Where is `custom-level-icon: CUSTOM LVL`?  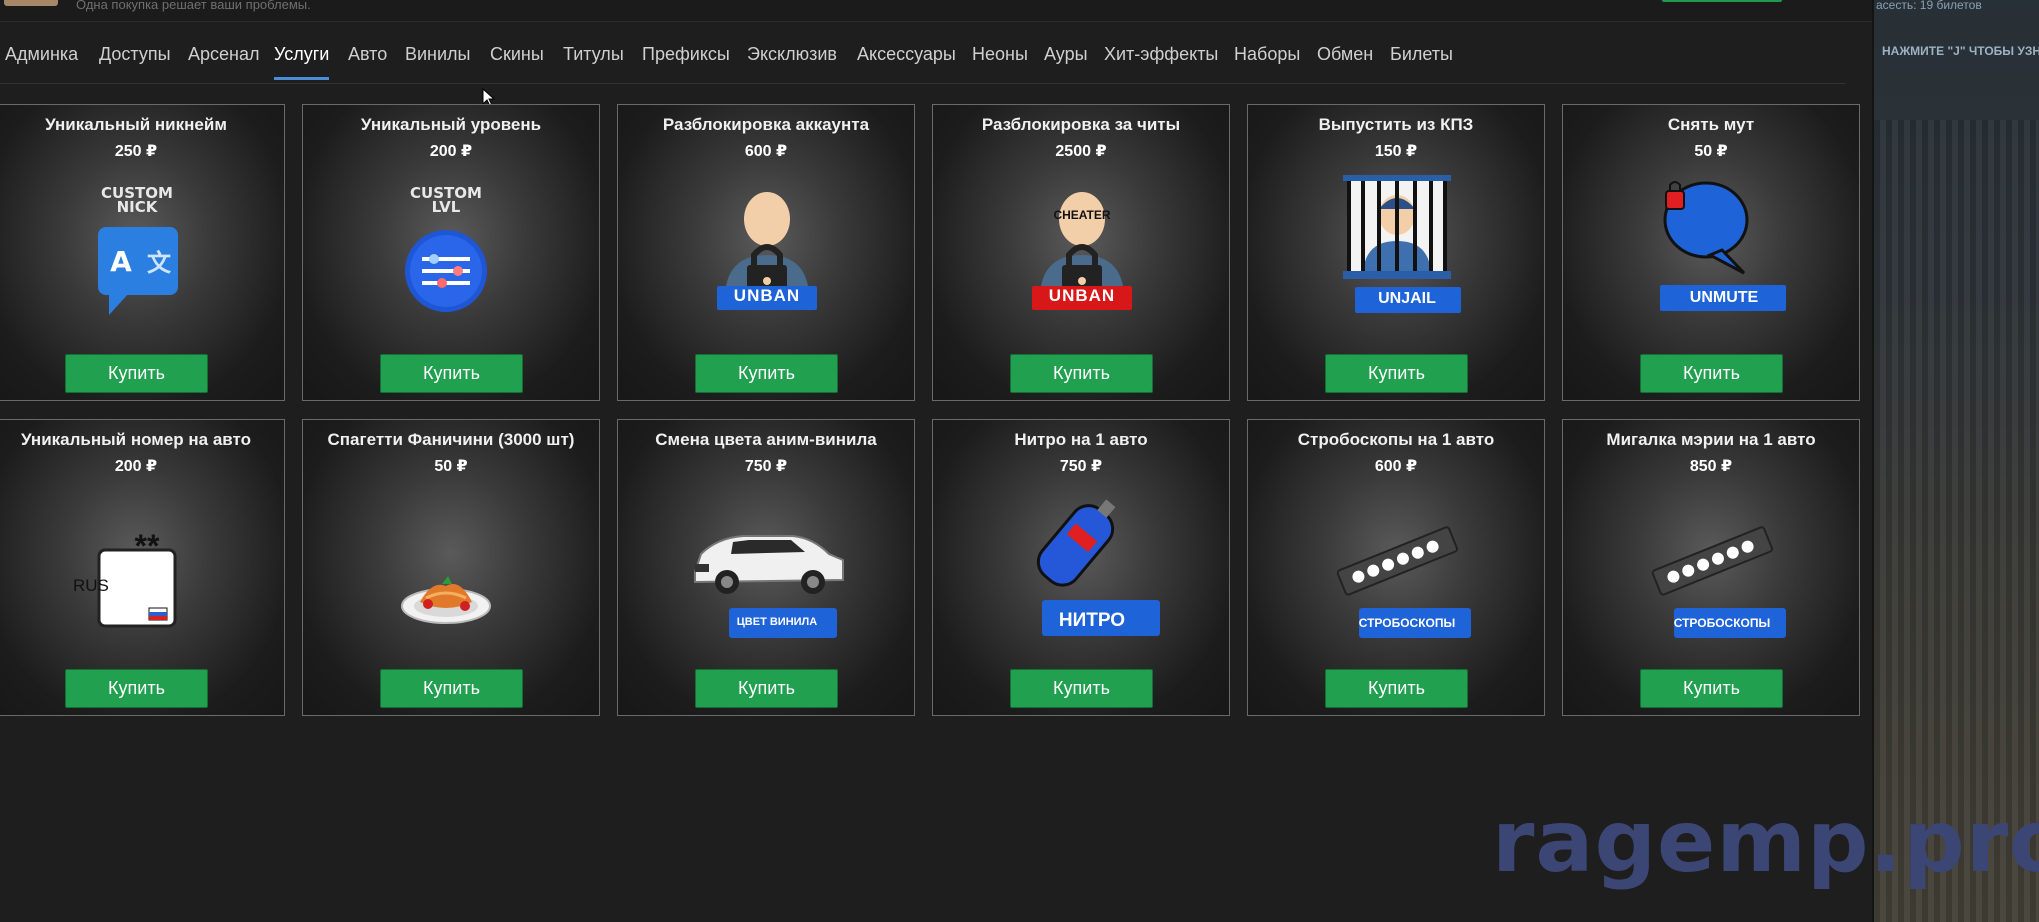 custom-level-icon: CUSTOM LVL is located at coordinates (446, 248).